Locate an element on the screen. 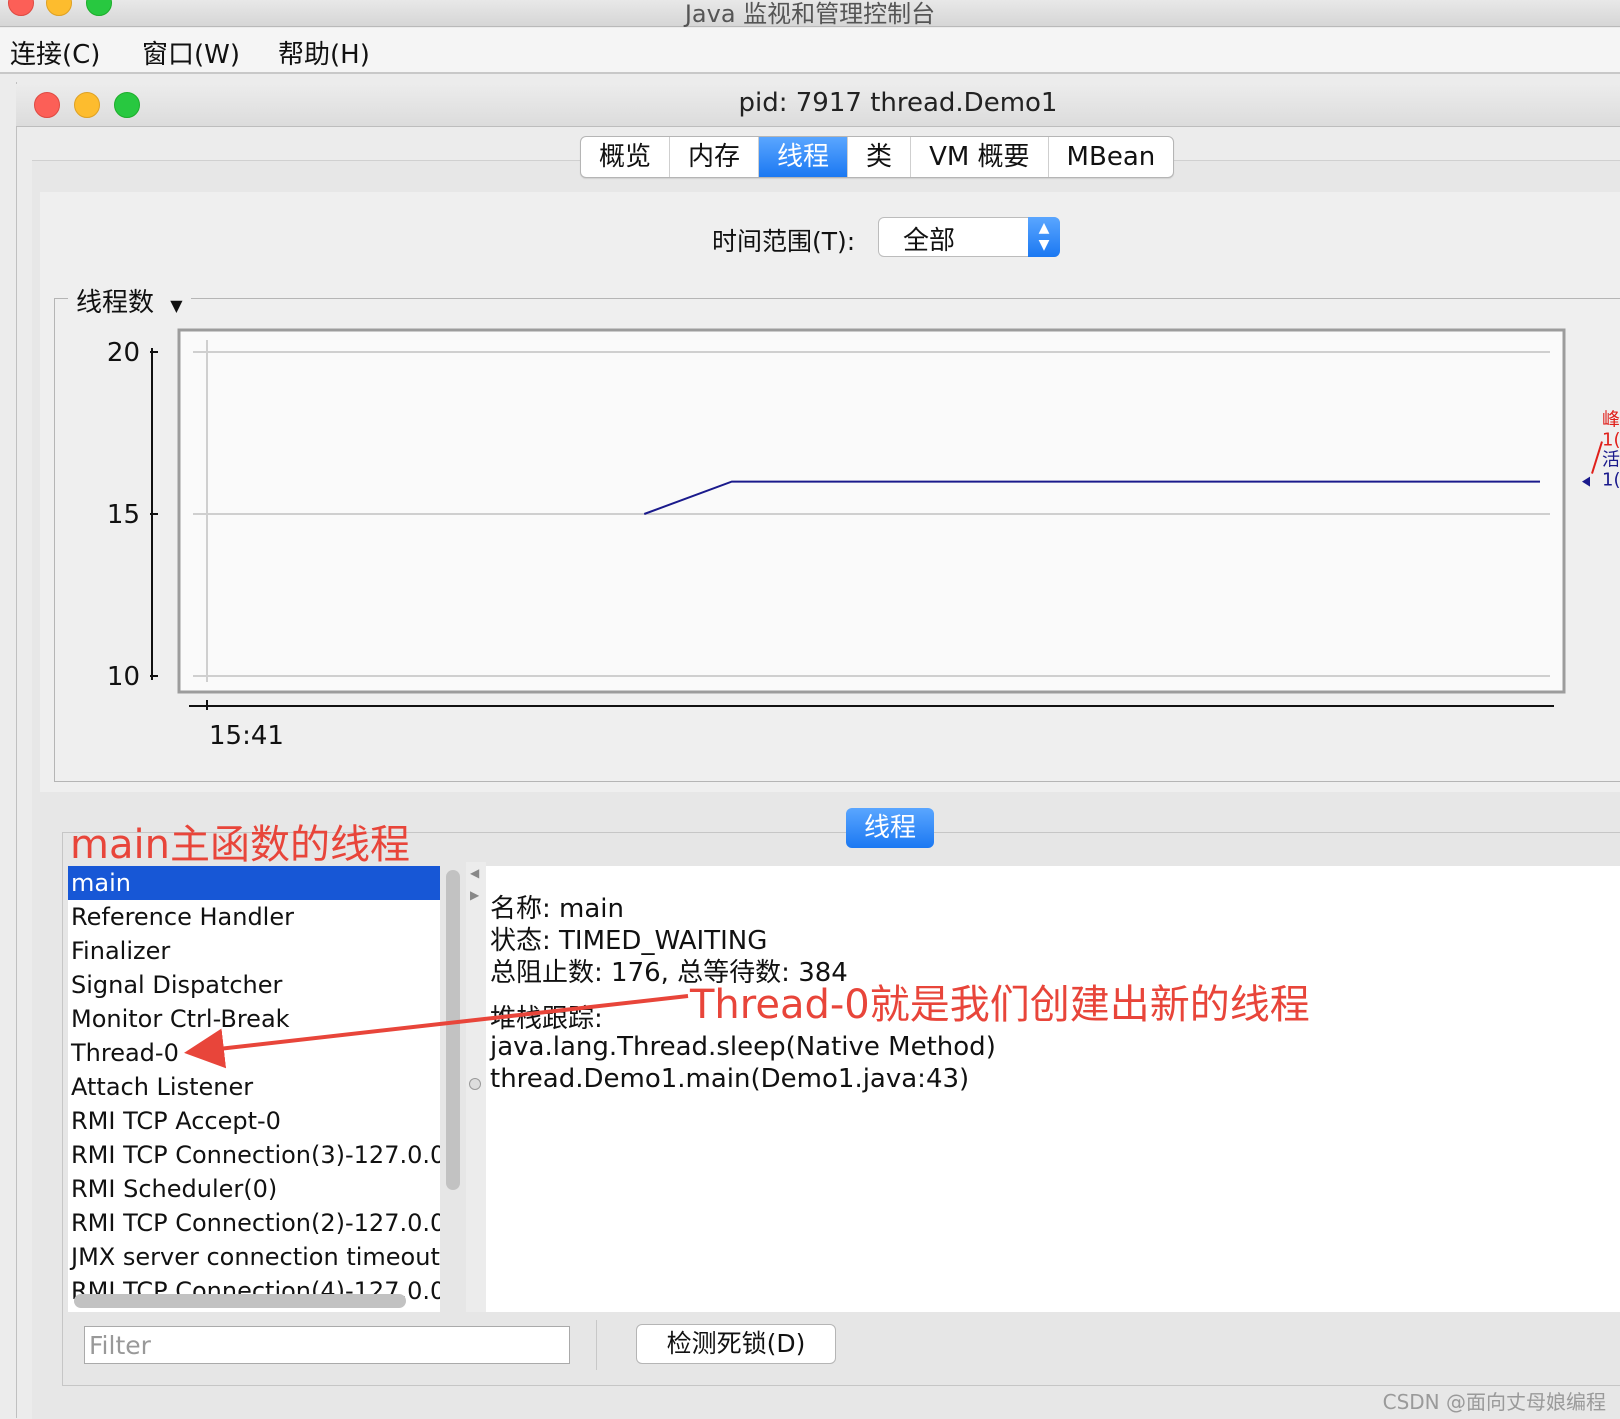 The width and height of the screenshot is (1620, 1419). thread-list-item: RMI Scheduler(0) is located at coordinates (254, 1189).